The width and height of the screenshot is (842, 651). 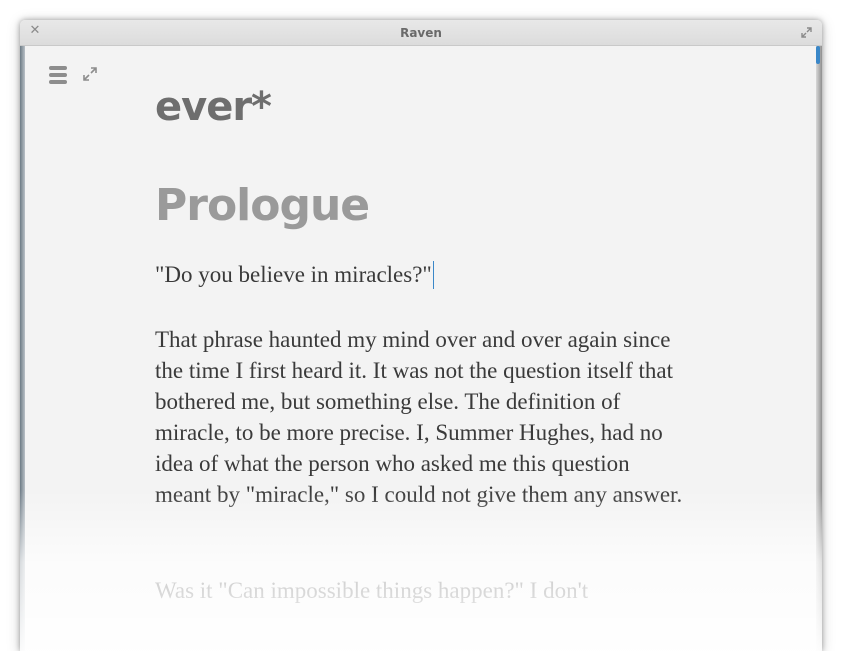 I want to click on left-window-edge, so click(x=22, y=348).